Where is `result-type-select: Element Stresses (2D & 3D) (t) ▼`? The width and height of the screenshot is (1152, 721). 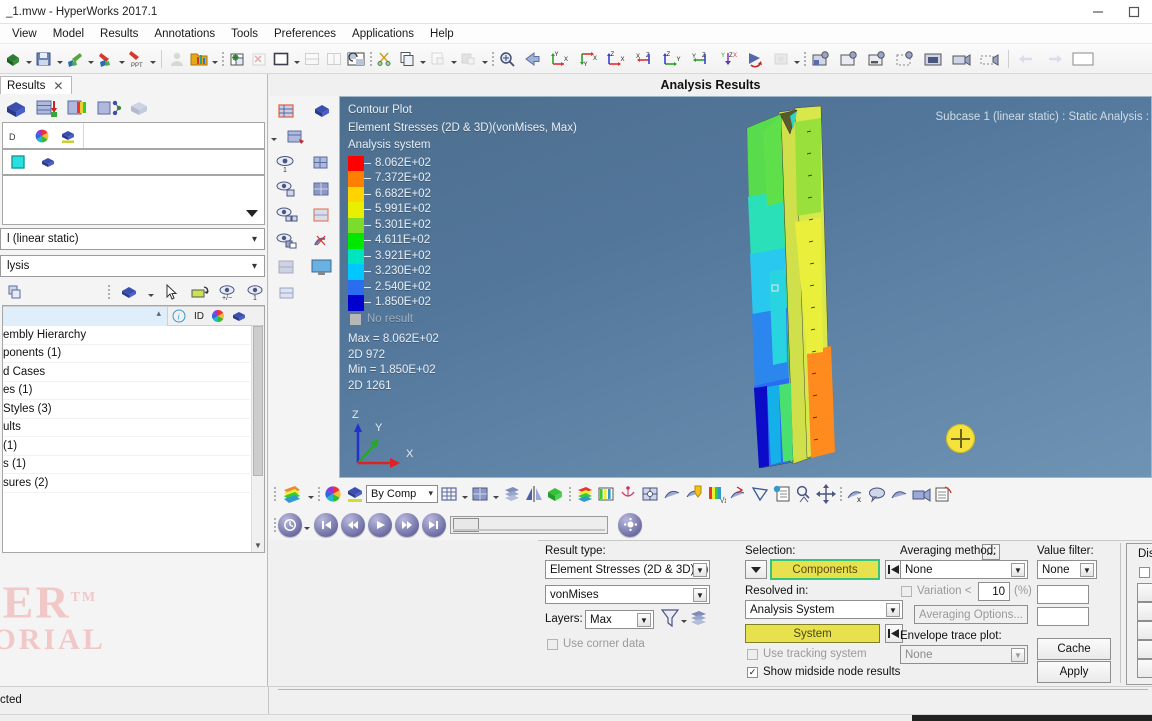
result-type-select: Element Stresses (2D & 3D) (t) ▼ is located at coordinates (627, 569).